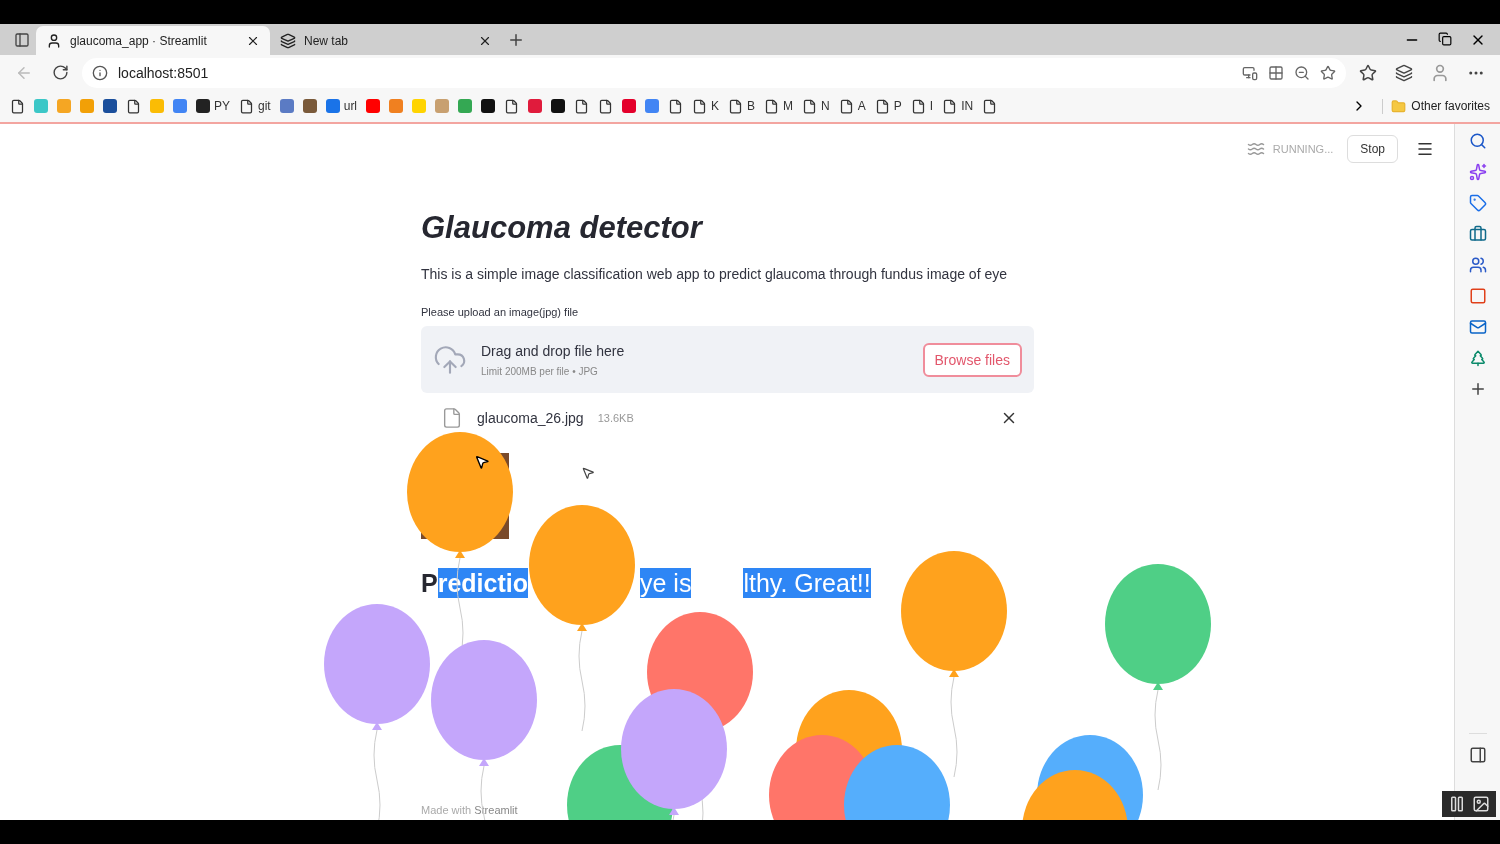  I want to click on bookmark: P, so click(888, 106).